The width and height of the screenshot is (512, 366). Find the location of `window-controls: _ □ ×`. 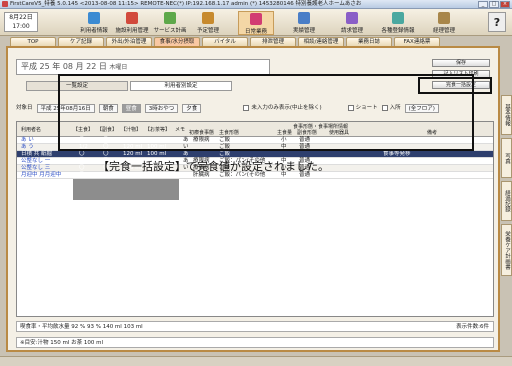

window-controls: _ □ × is located at coordinates (494, 4).